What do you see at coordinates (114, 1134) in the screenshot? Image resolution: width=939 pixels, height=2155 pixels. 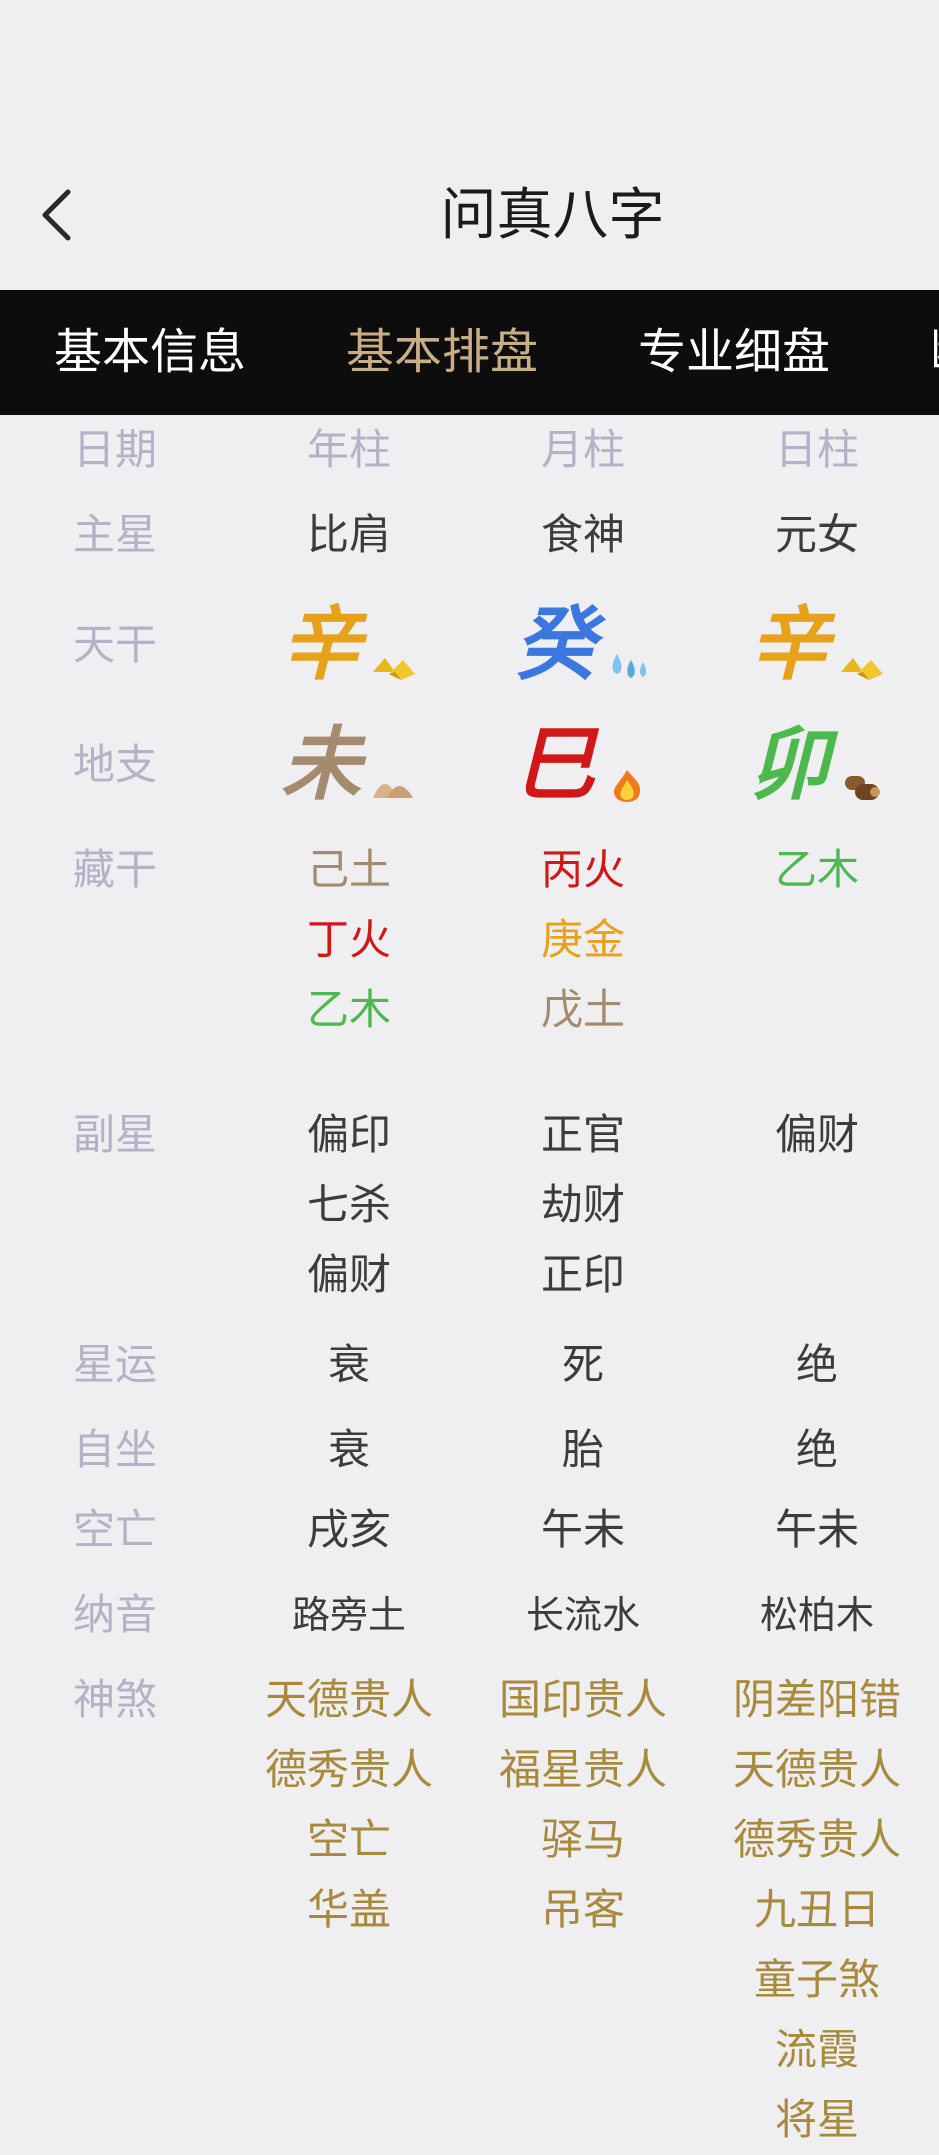 I see `row-label: 副星` at bounding box center [114, 1134].